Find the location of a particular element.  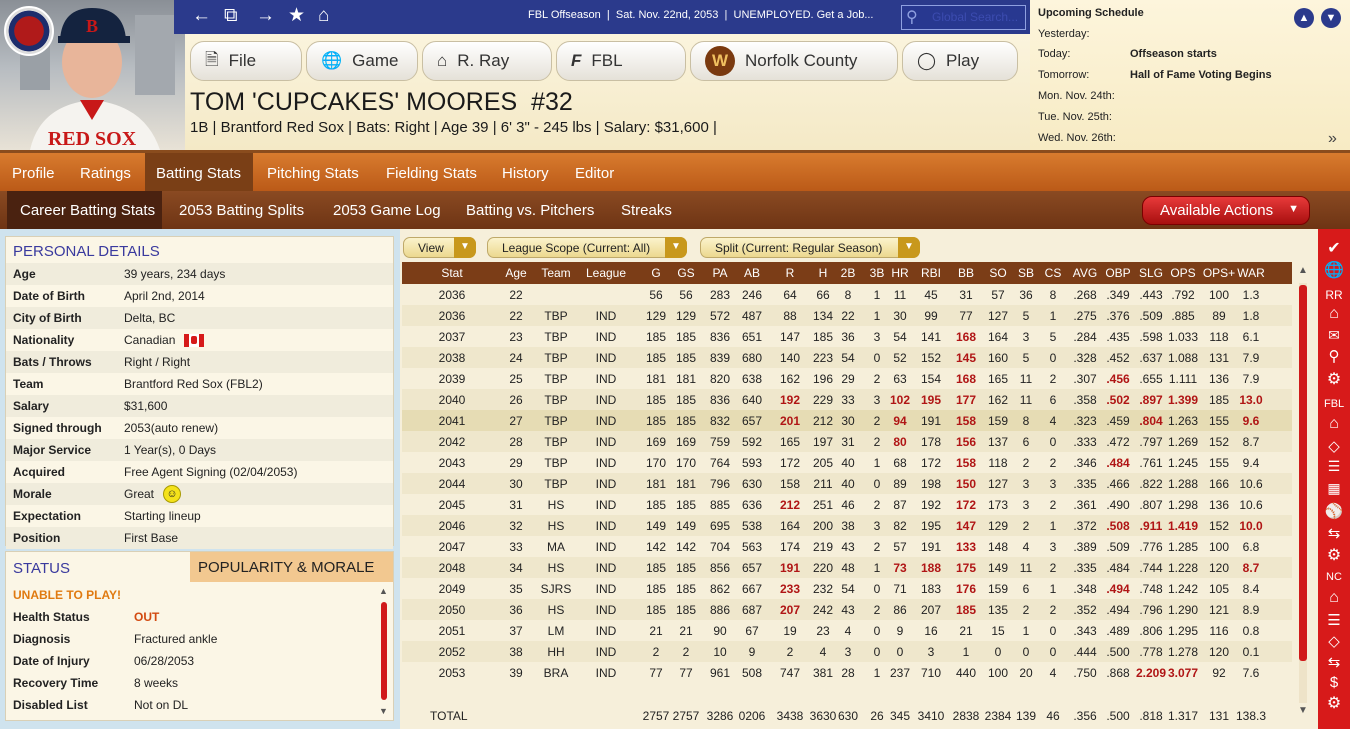

chart-icon: ▦ is located at coordinates (1334, 488).